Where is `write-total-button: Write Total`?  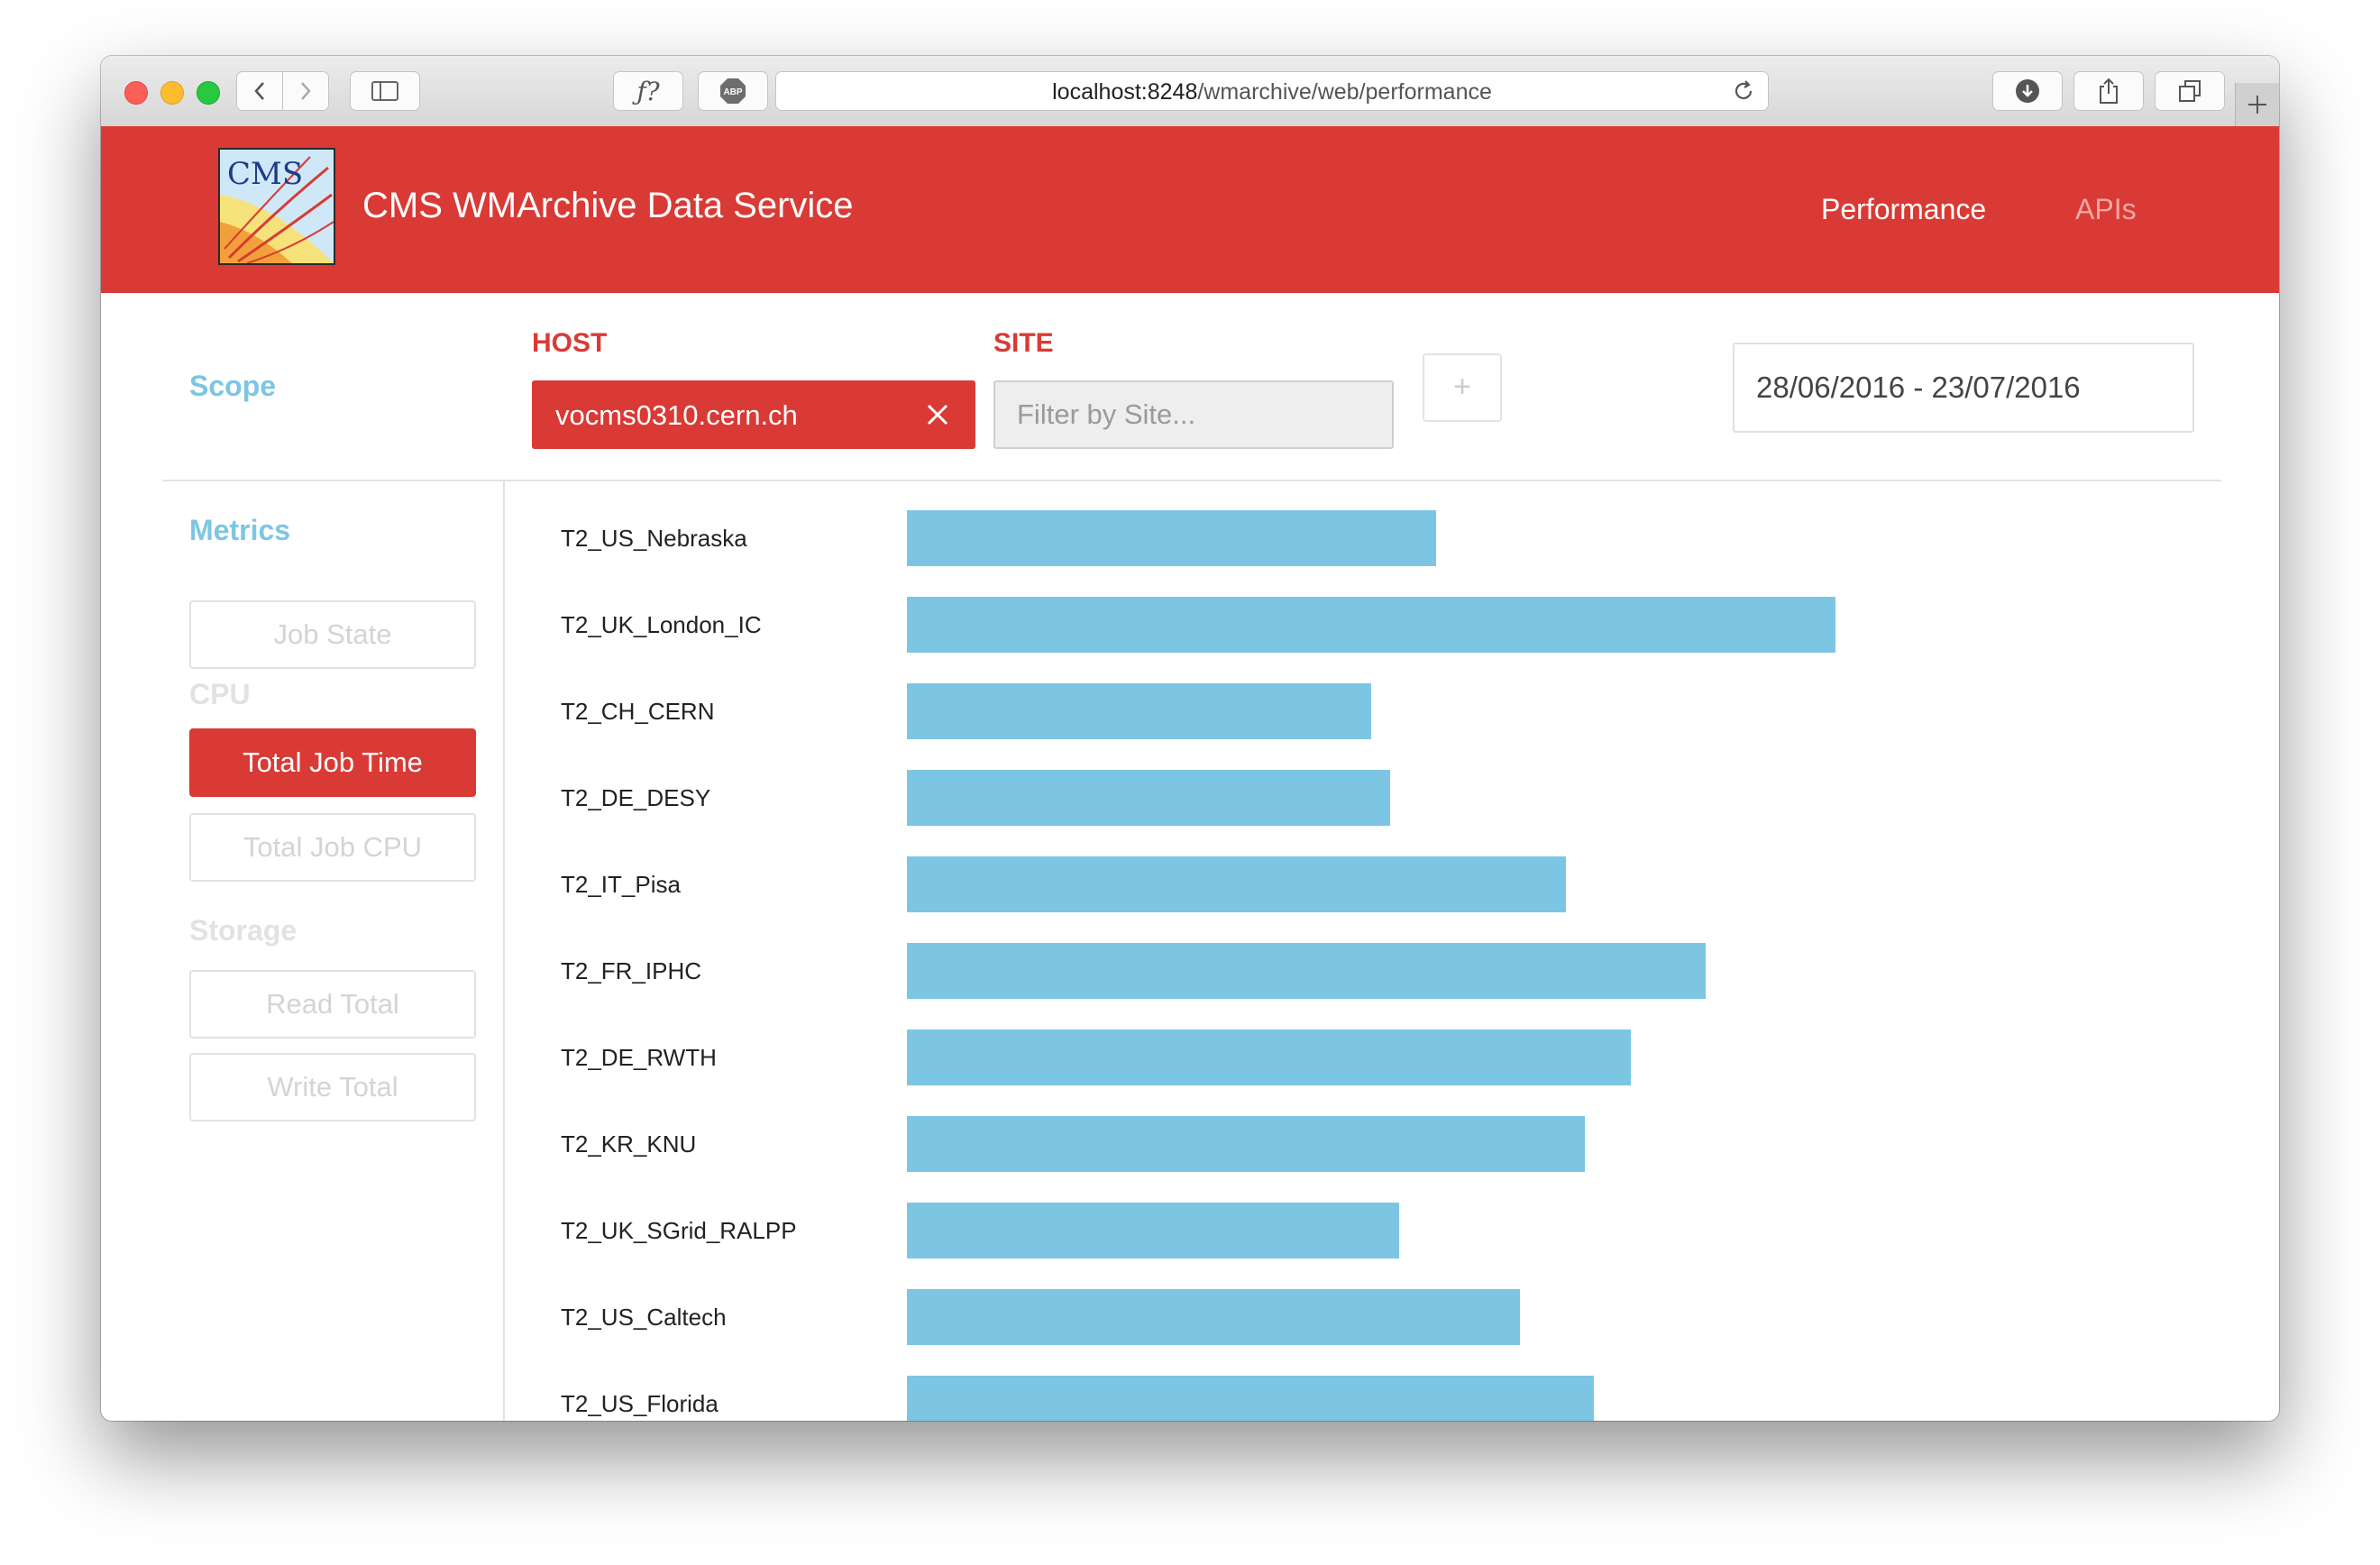 write-total-button: Write Total is located at coordinates (333, 1087).